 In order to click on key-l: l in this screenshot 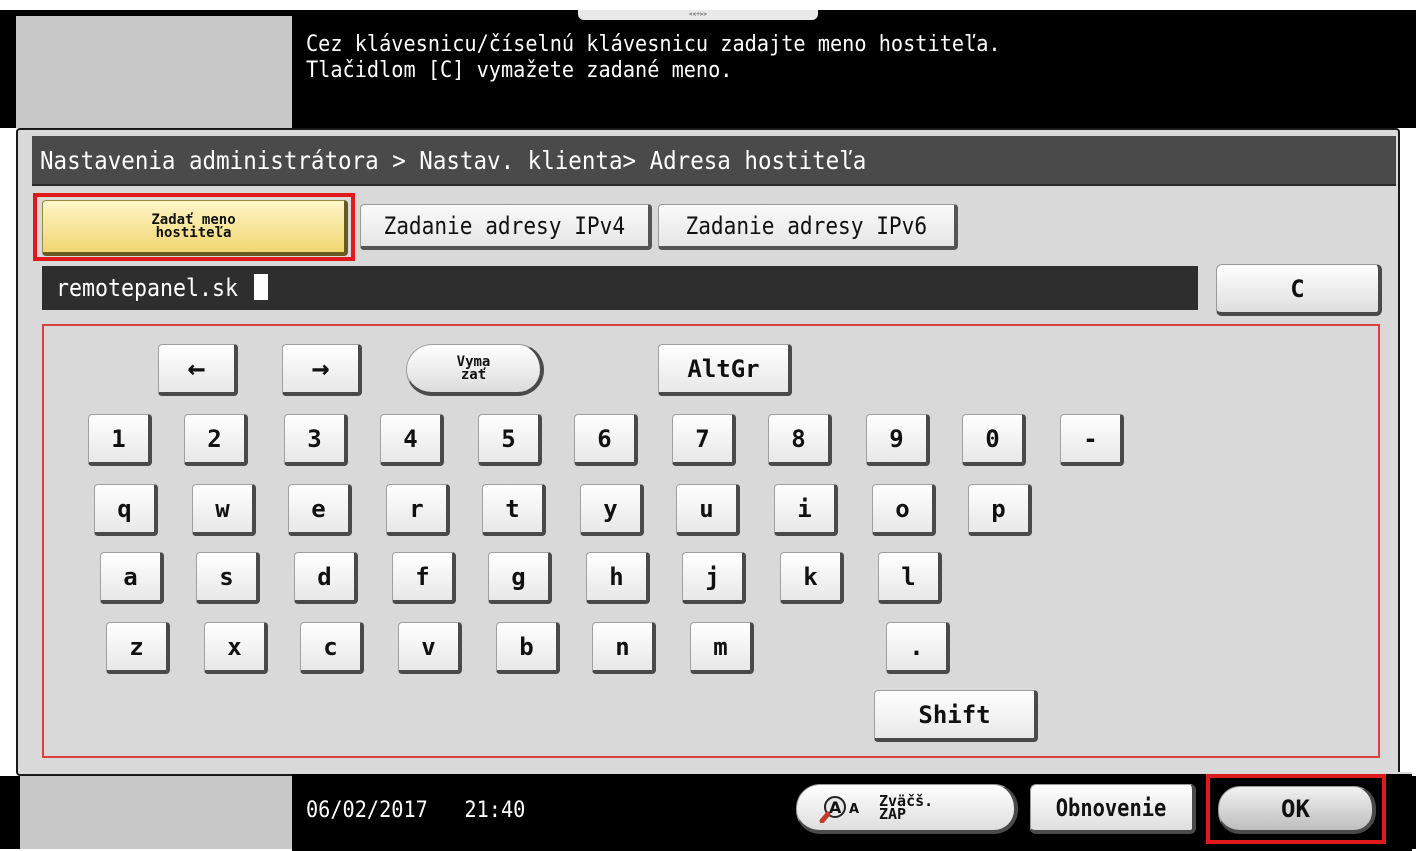, I will do `click(910, 578)`.